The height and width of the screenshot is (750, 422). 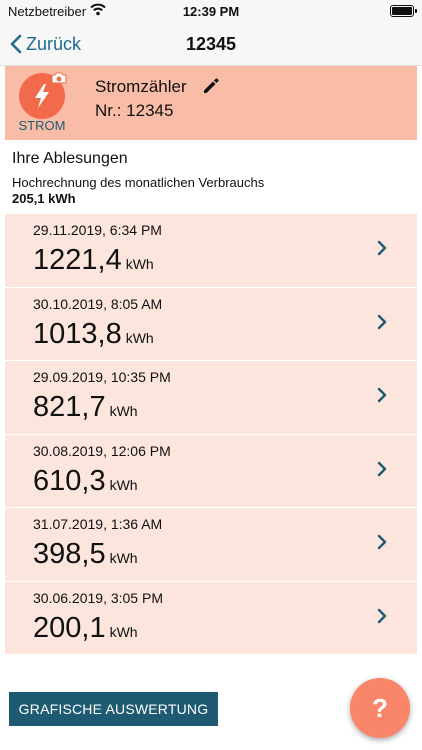 What do you see at coordinates (211, 324) in the screenshot?
I see `reading-row: 30.10.2019, 8:05 AM 1013,8 kWh` at bounding box center [211, 324].